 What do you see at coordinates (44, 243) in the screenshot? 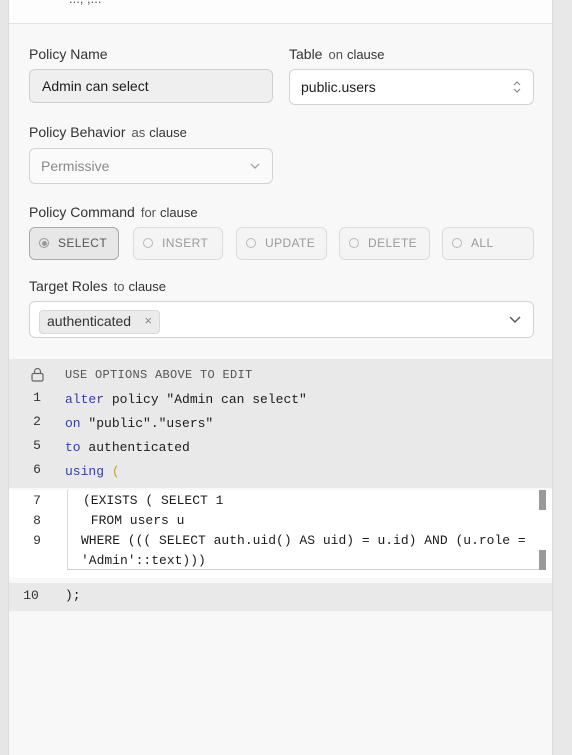
I see `radio-selected-icon` at bounding box center [44, 243].